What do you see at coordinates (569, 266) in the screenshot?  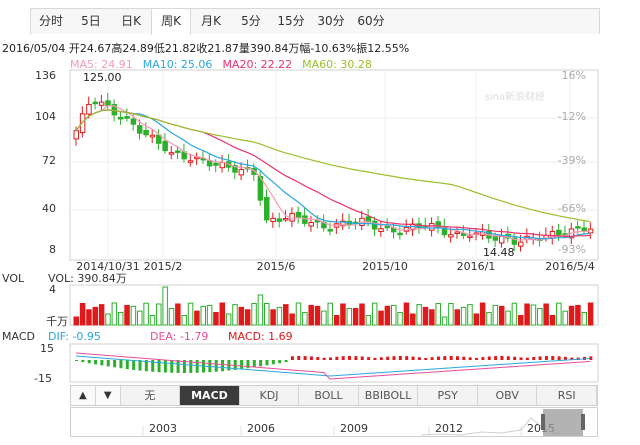 I see `date-tick: 2016/5/4` at bounding box center [569, 266].